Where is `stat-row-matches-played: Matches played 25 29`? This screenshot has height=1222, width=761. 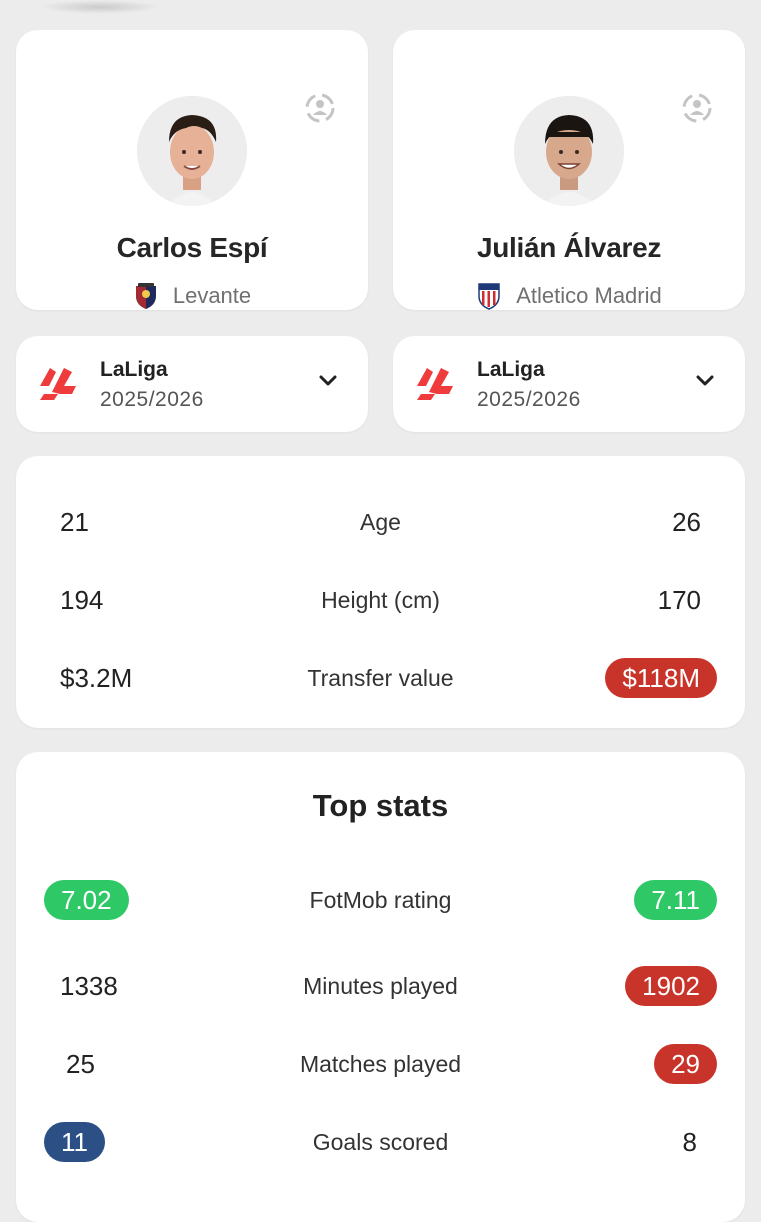 stat-row-matches-played: Matches played 25 29 is located at coordinates (380, 1064).